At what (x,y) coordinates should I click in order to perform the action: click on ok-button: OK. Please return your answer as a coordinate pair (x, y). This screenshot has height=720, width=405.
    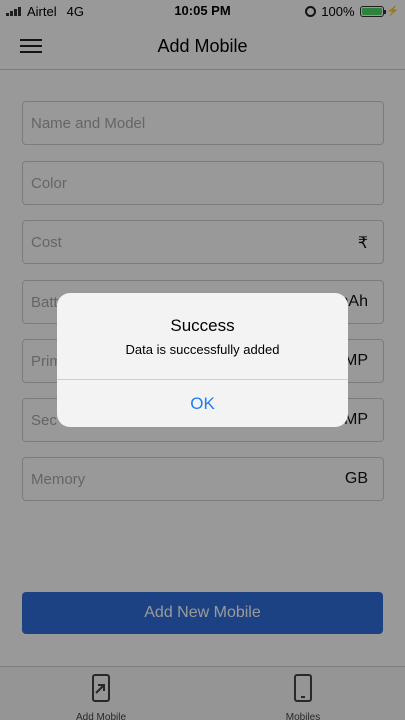
    Looking at the image, I should click on (202, 403).